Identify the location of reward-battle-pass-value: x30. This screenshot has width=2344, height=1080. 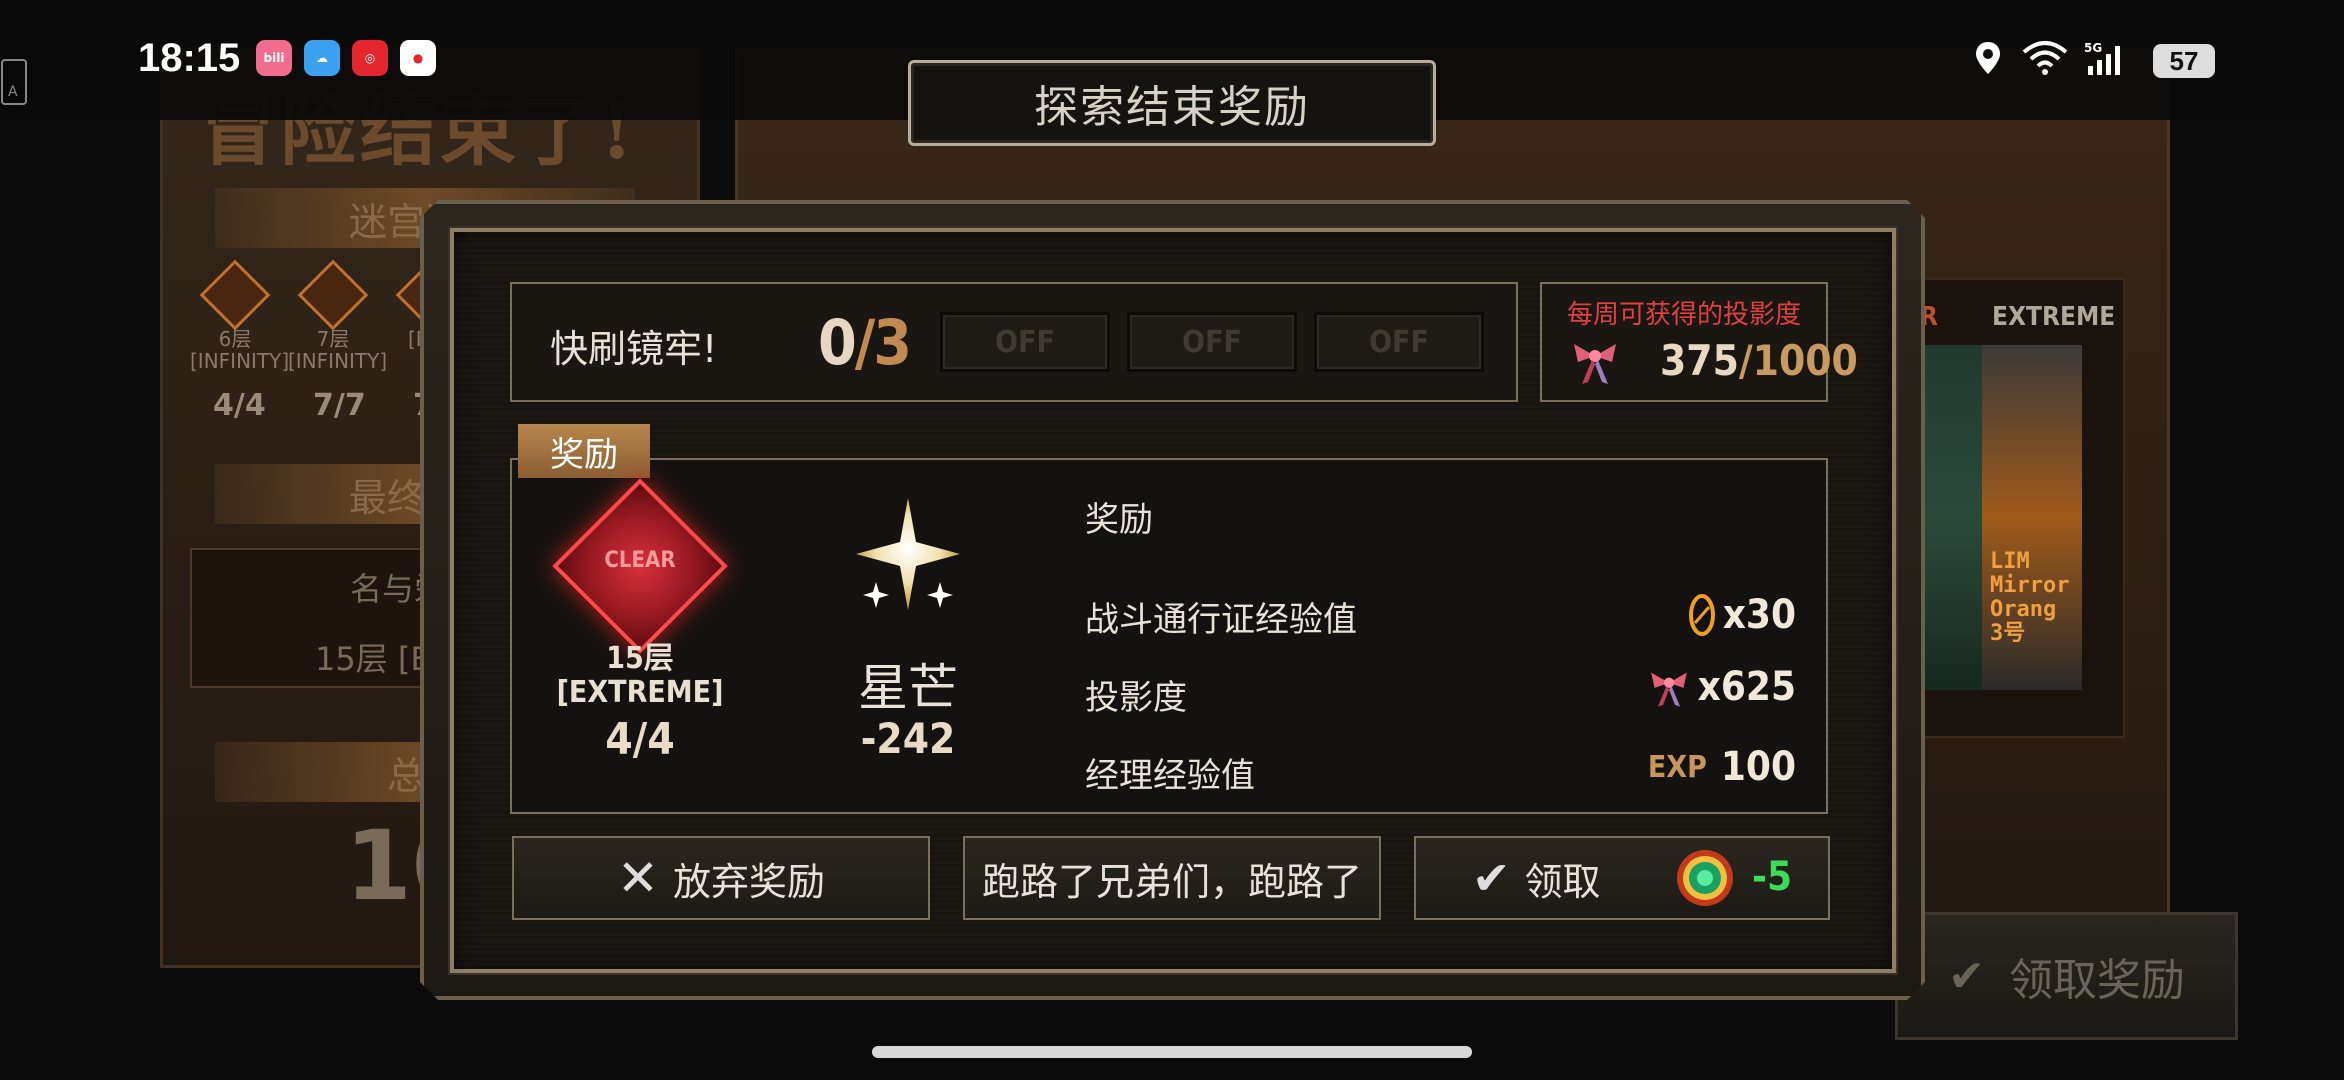
(1741, 615).